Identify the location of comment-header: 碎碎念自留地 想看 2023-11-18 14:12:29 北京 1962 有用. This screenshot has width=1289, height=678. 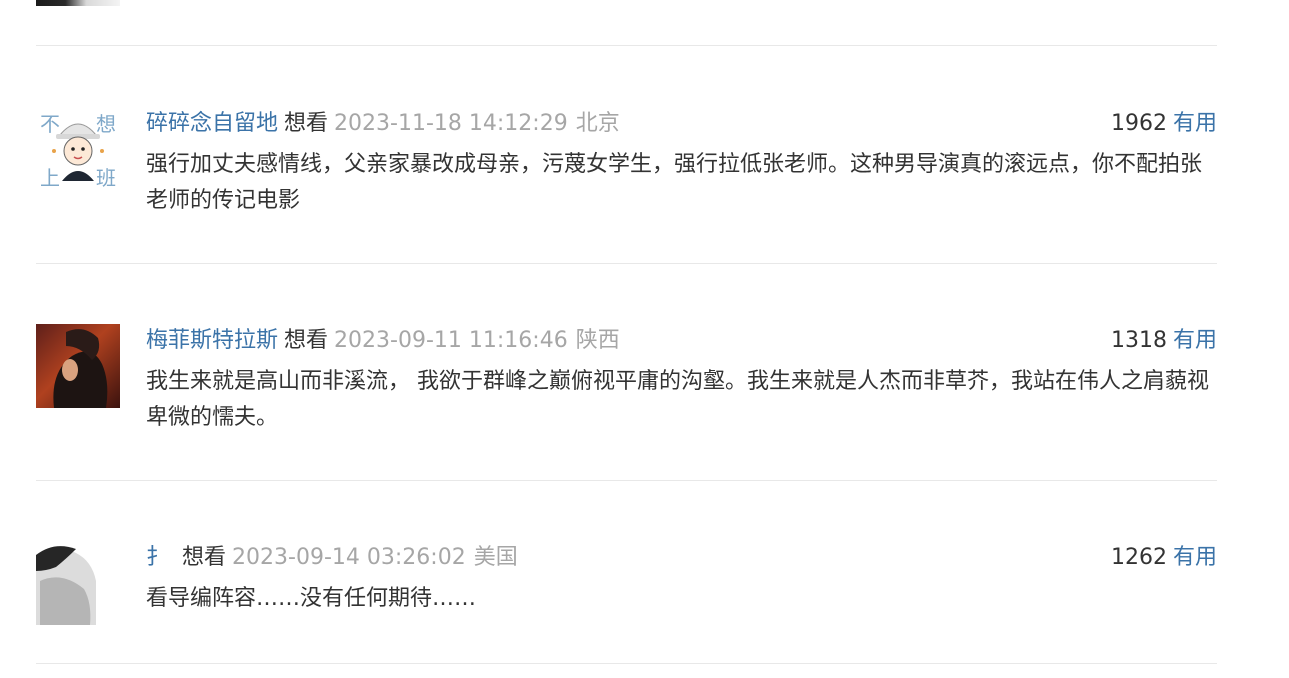
(681, 124).